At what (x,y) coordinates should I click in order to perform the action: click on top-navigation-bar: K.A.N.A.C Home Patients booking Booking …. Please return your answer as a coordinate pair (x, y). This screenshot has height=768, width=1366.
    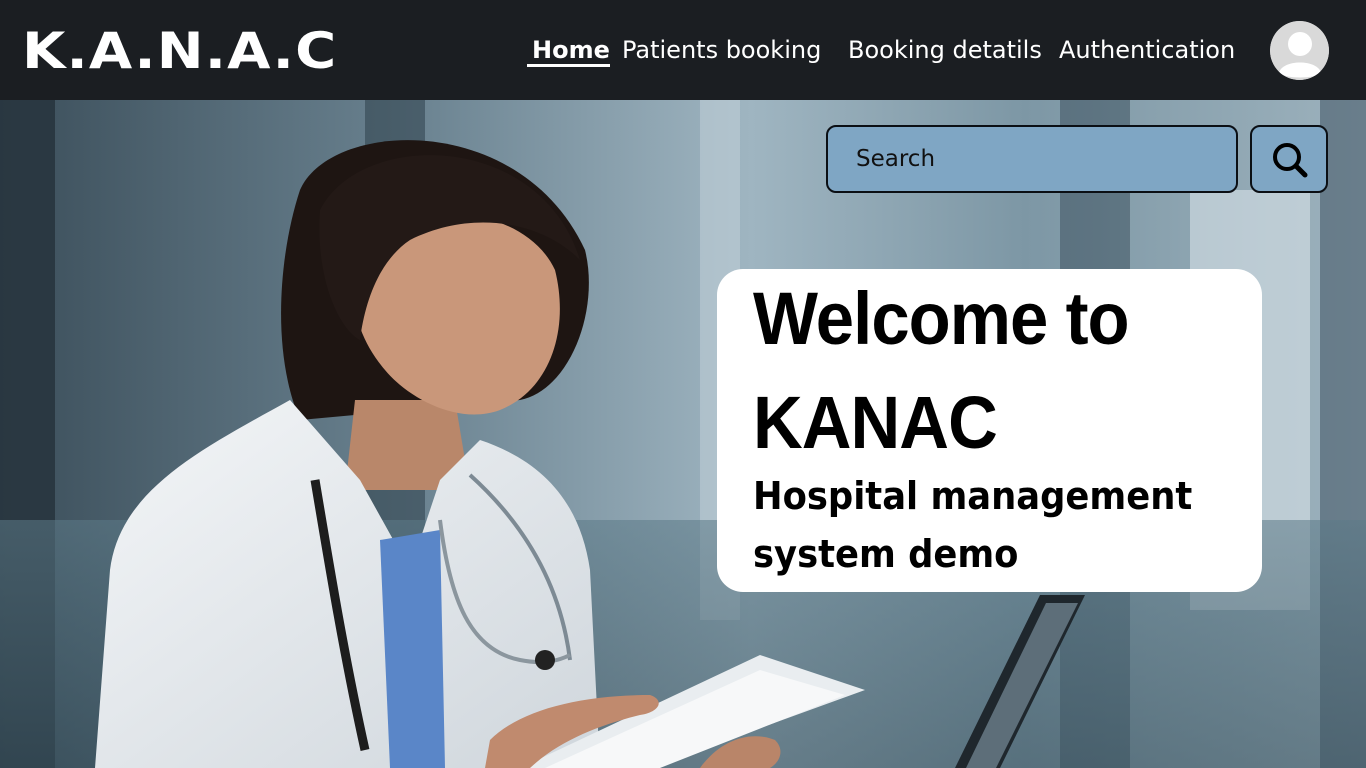
    Looking at the image, I should click on (683, 50).